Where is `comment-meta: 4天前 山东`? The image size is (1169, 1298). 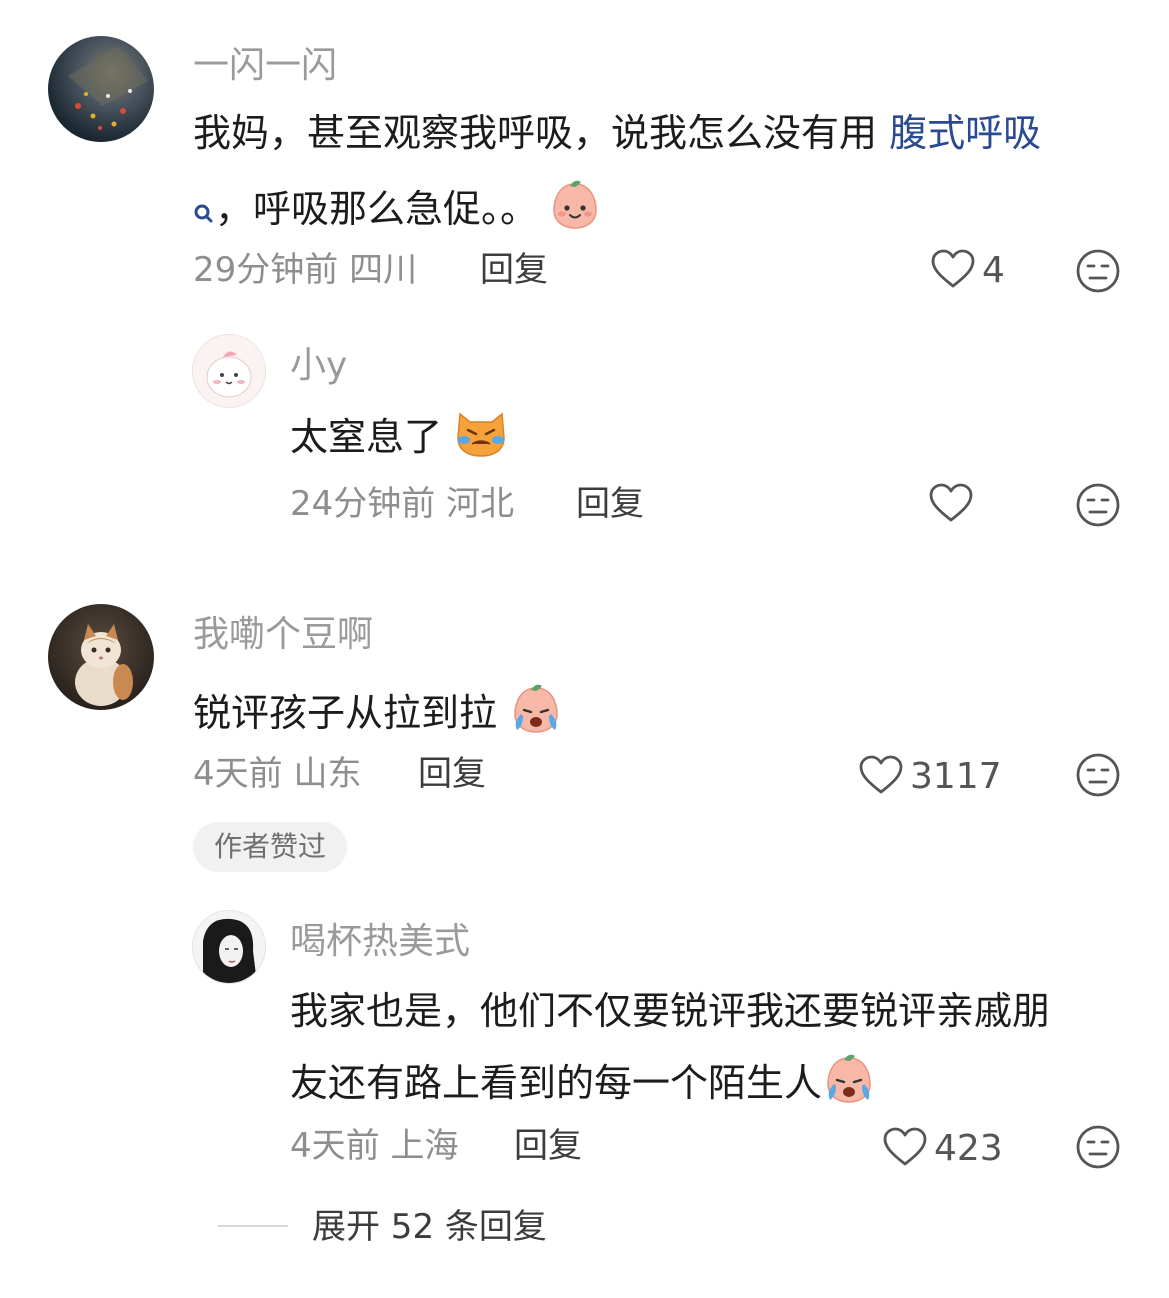 comment-meta: 4天前 山东 is located at coordinates (277, 774).